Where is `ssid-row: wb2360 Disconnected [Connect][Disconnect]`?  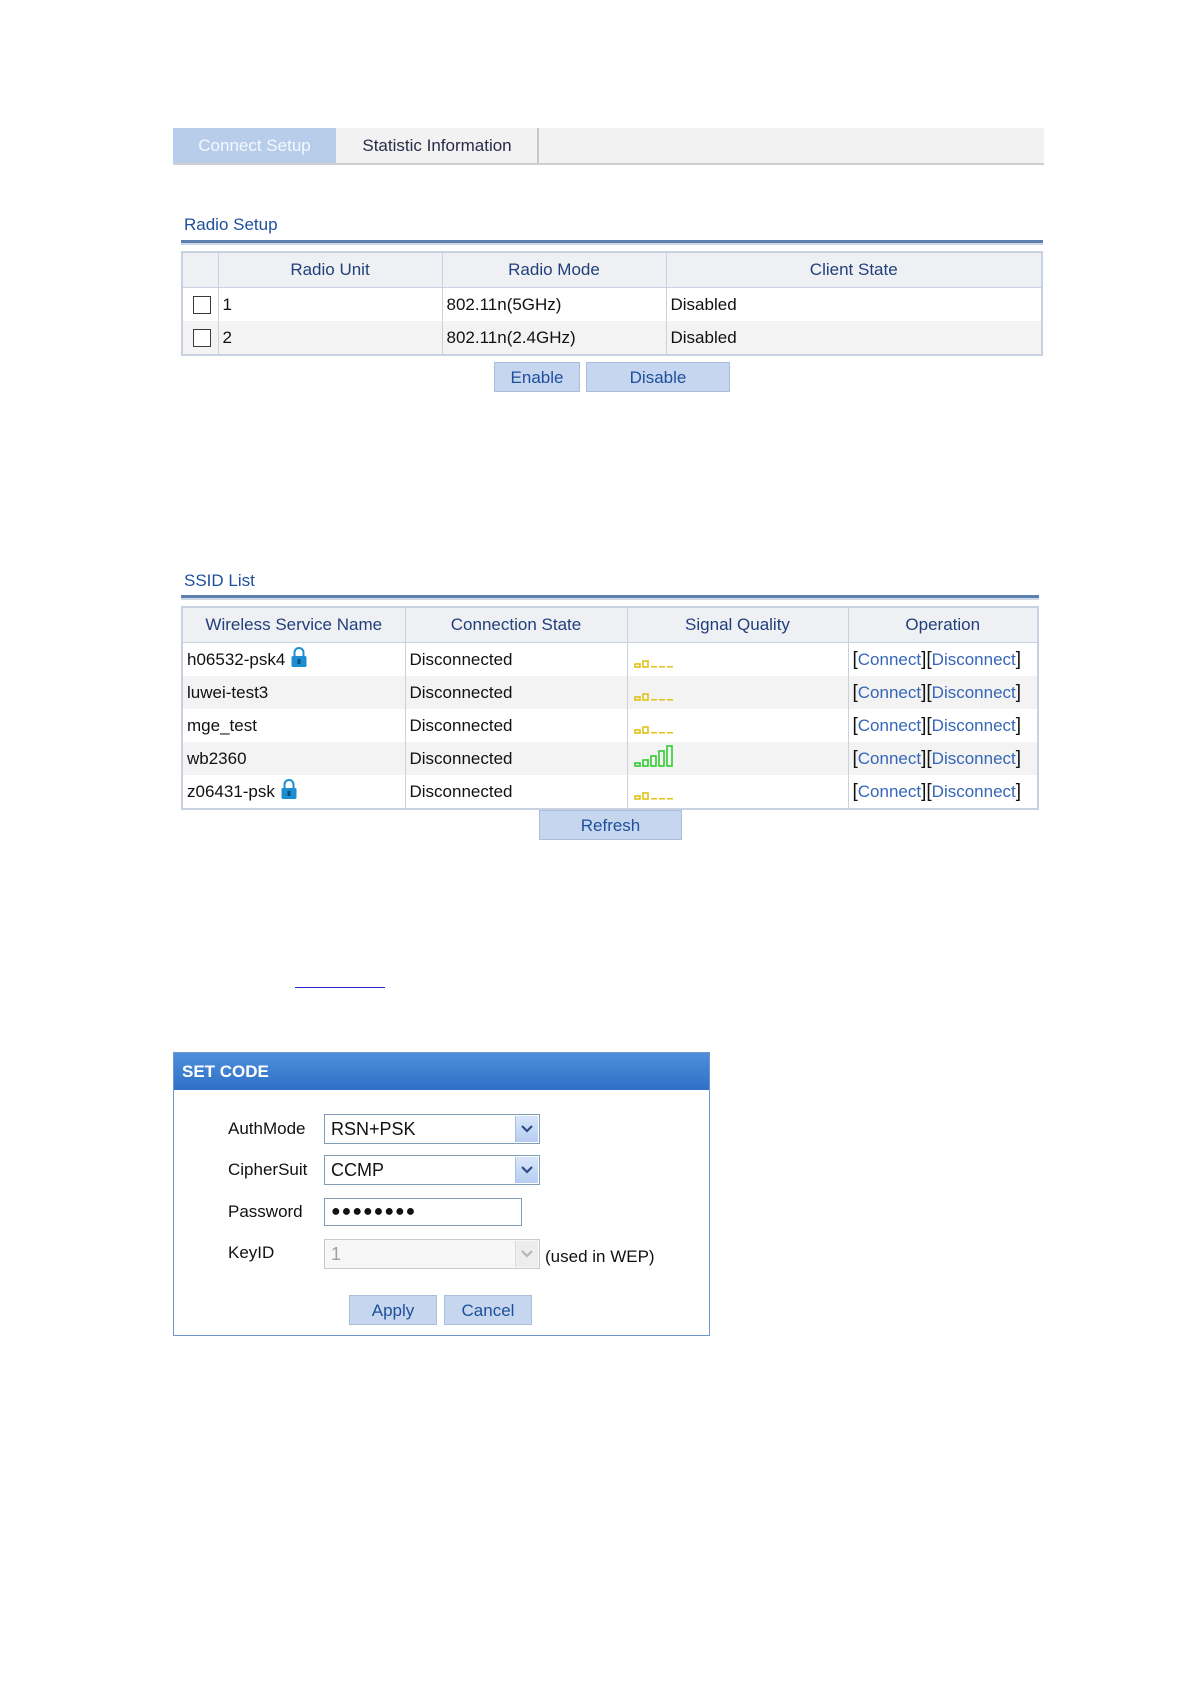 ssid-row: wb2360 Disconnected [Connect][Disconnect] is located at coordinates (610, 758).